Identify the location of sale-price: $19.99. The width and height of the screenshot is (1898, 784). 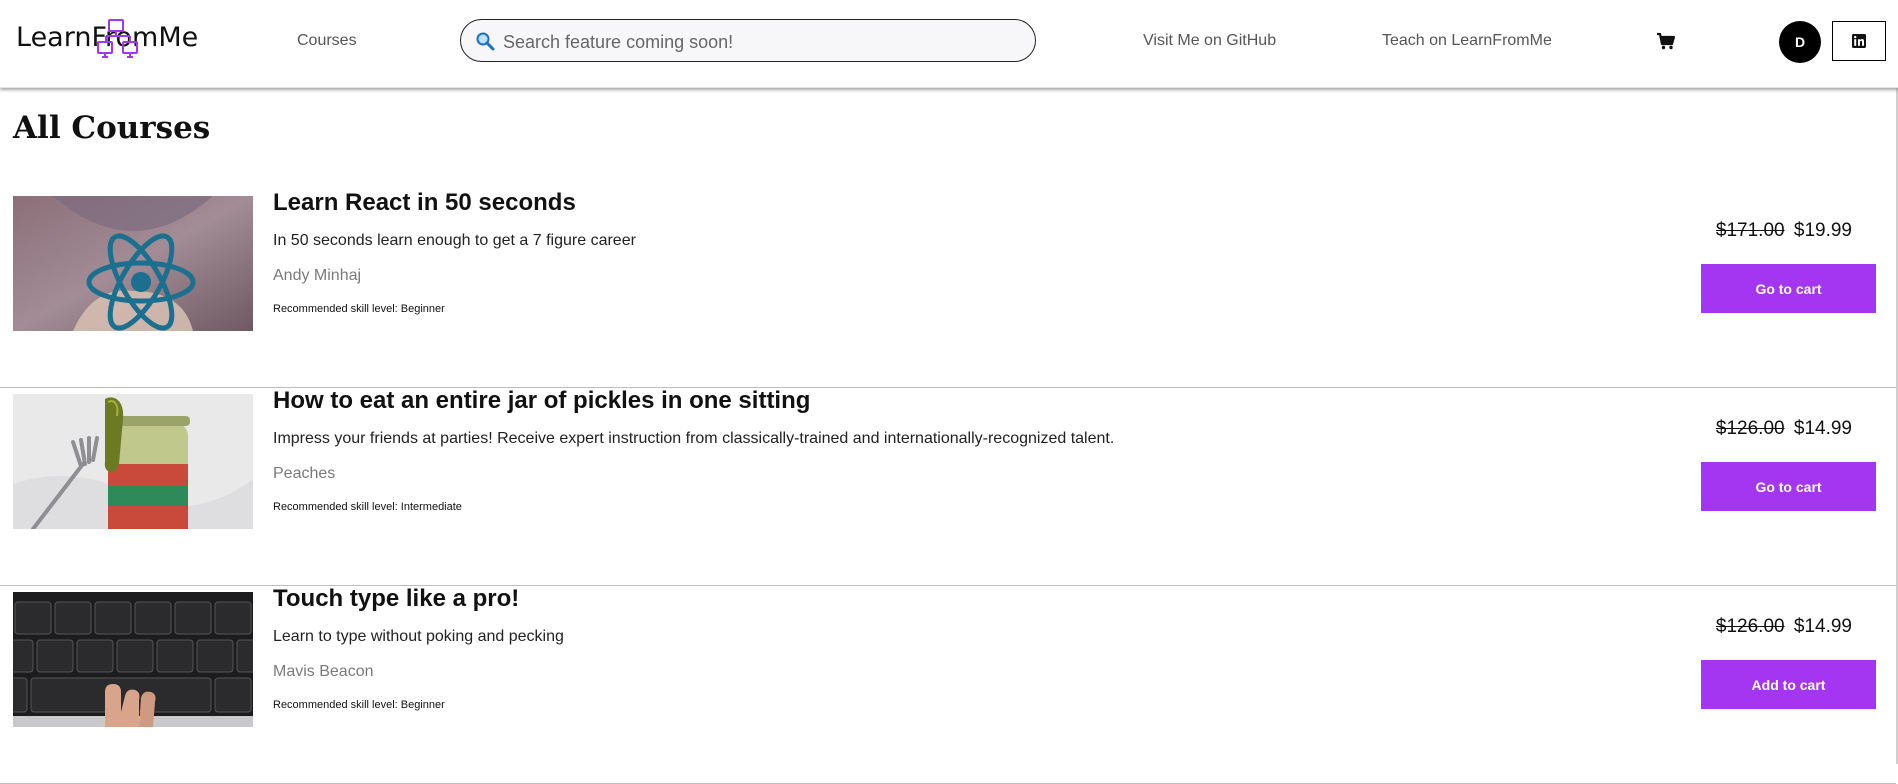
(1822, 230).